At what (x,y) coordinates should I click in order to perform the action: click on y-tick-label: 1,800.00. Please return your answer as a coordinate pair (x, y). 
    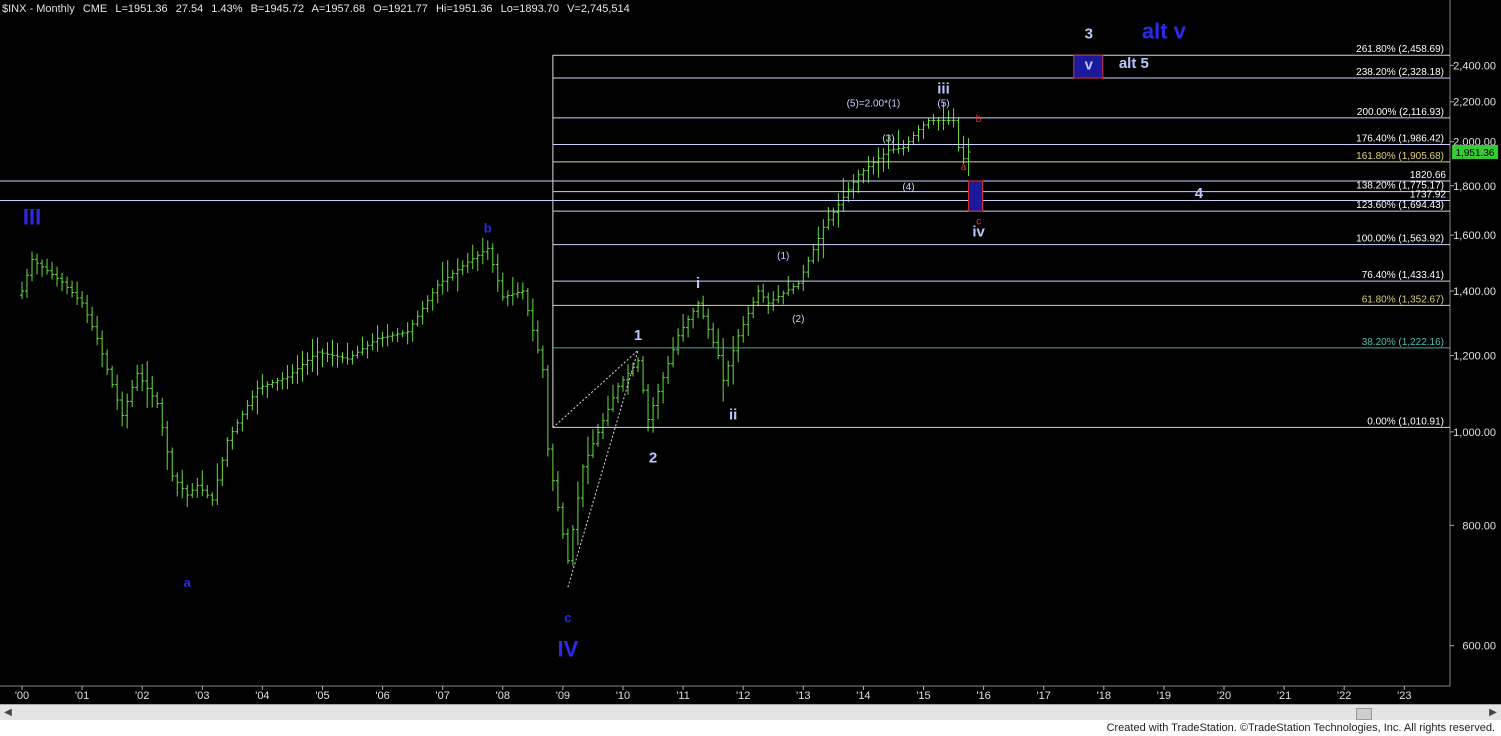
    Looking at the image, I should click on (1474, 187).